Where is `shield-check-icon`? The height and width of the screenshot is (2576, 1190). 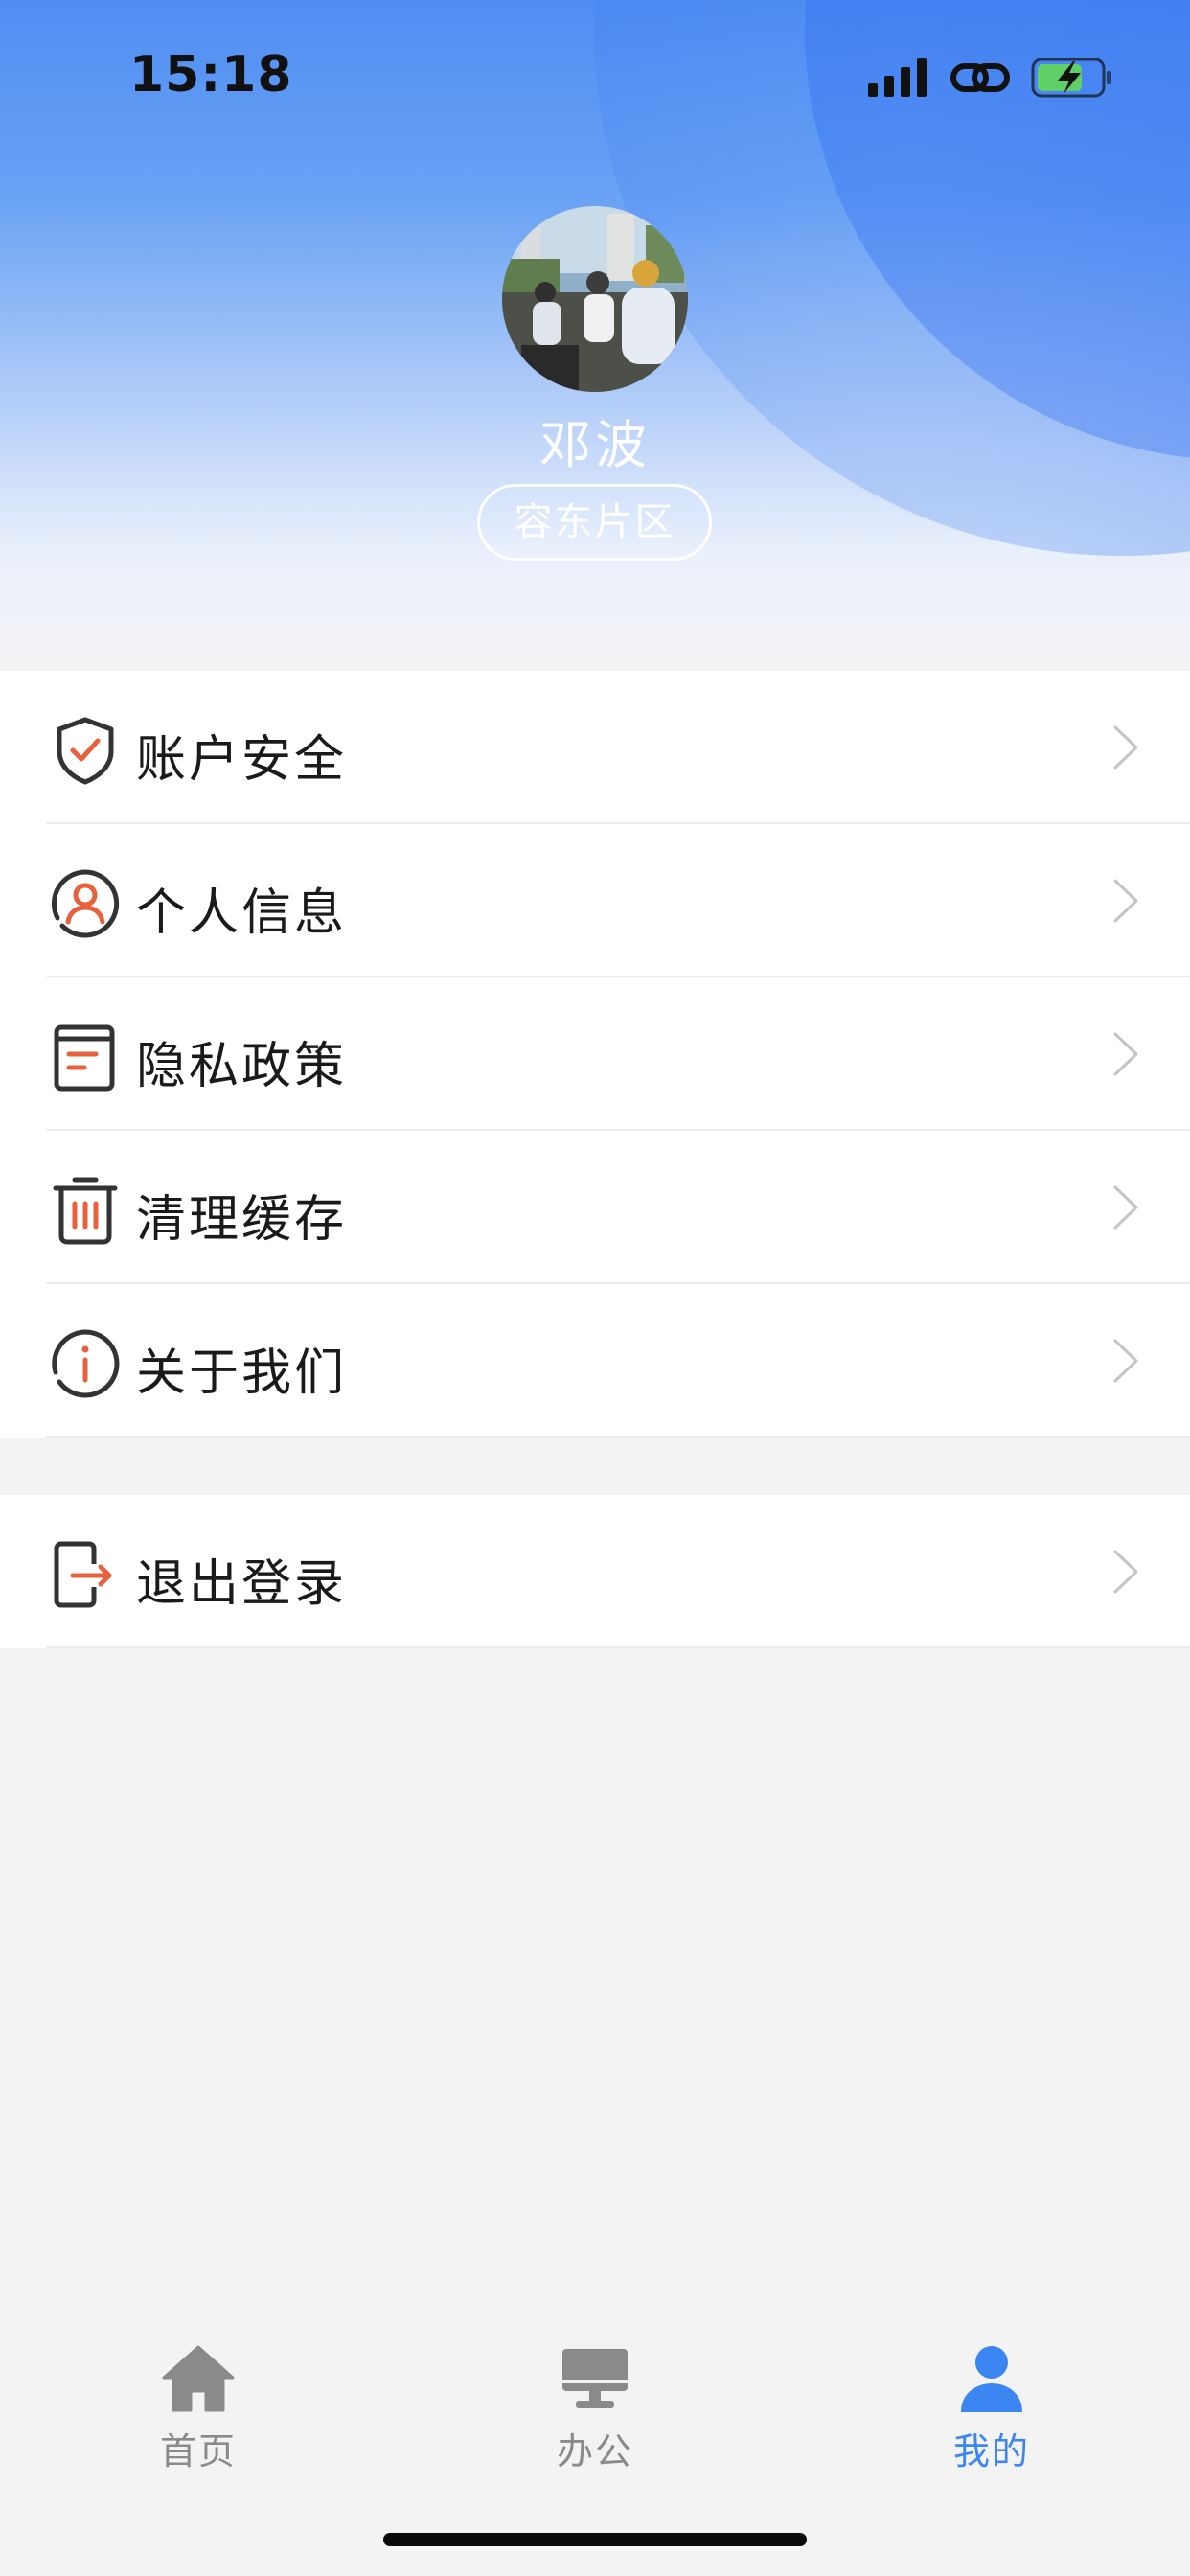
shield-check-icon is located at coordinates (86, 751).